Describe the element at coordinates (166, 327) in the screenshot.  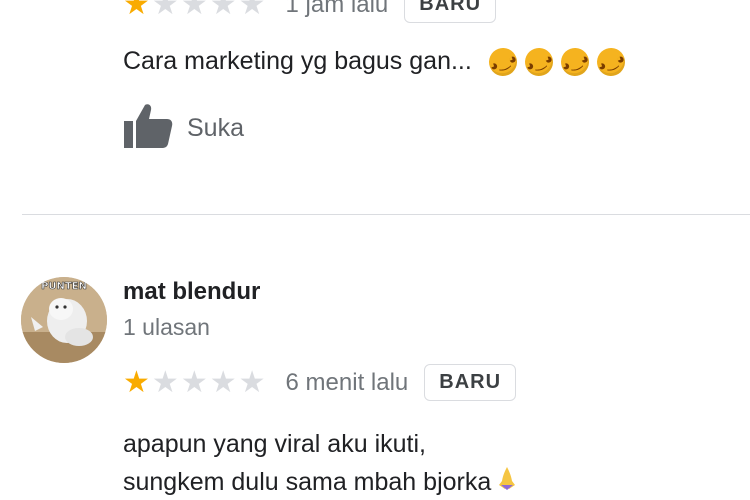
I see `reviewer-review-count: 1 ulasan` at that location.